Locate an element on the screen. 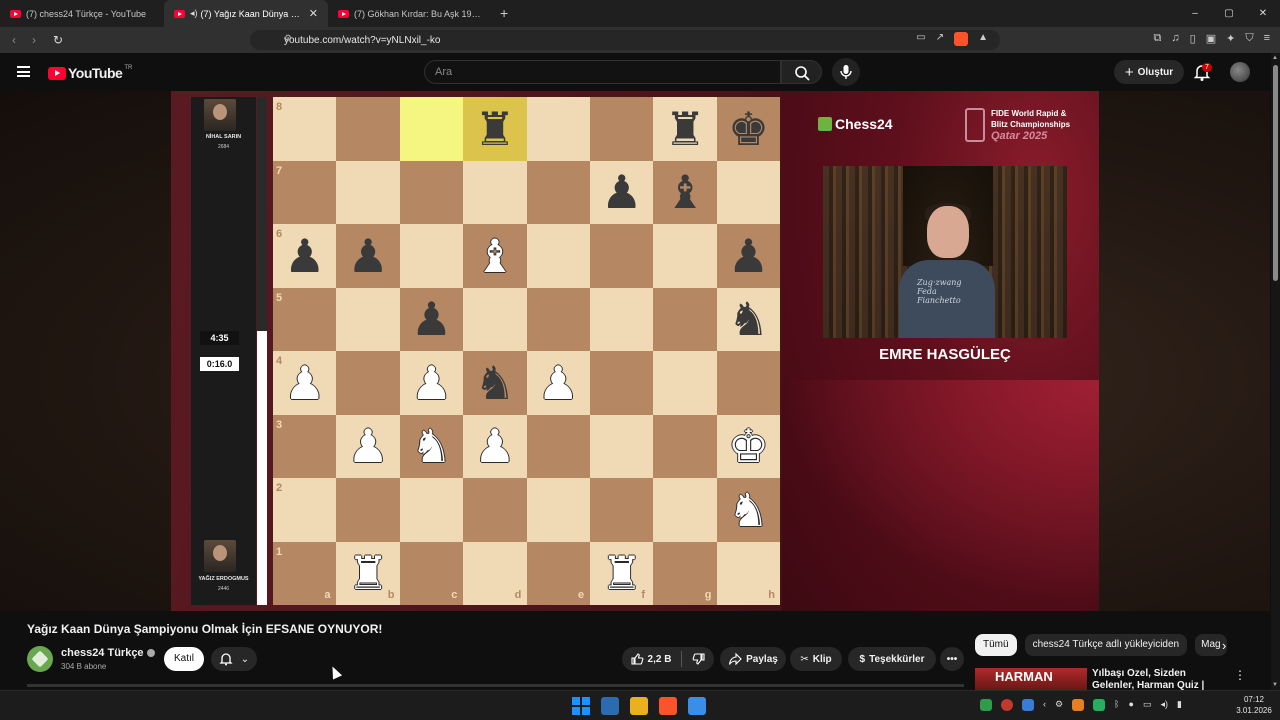  board-square-f2 is located at coordinates (622, 510).